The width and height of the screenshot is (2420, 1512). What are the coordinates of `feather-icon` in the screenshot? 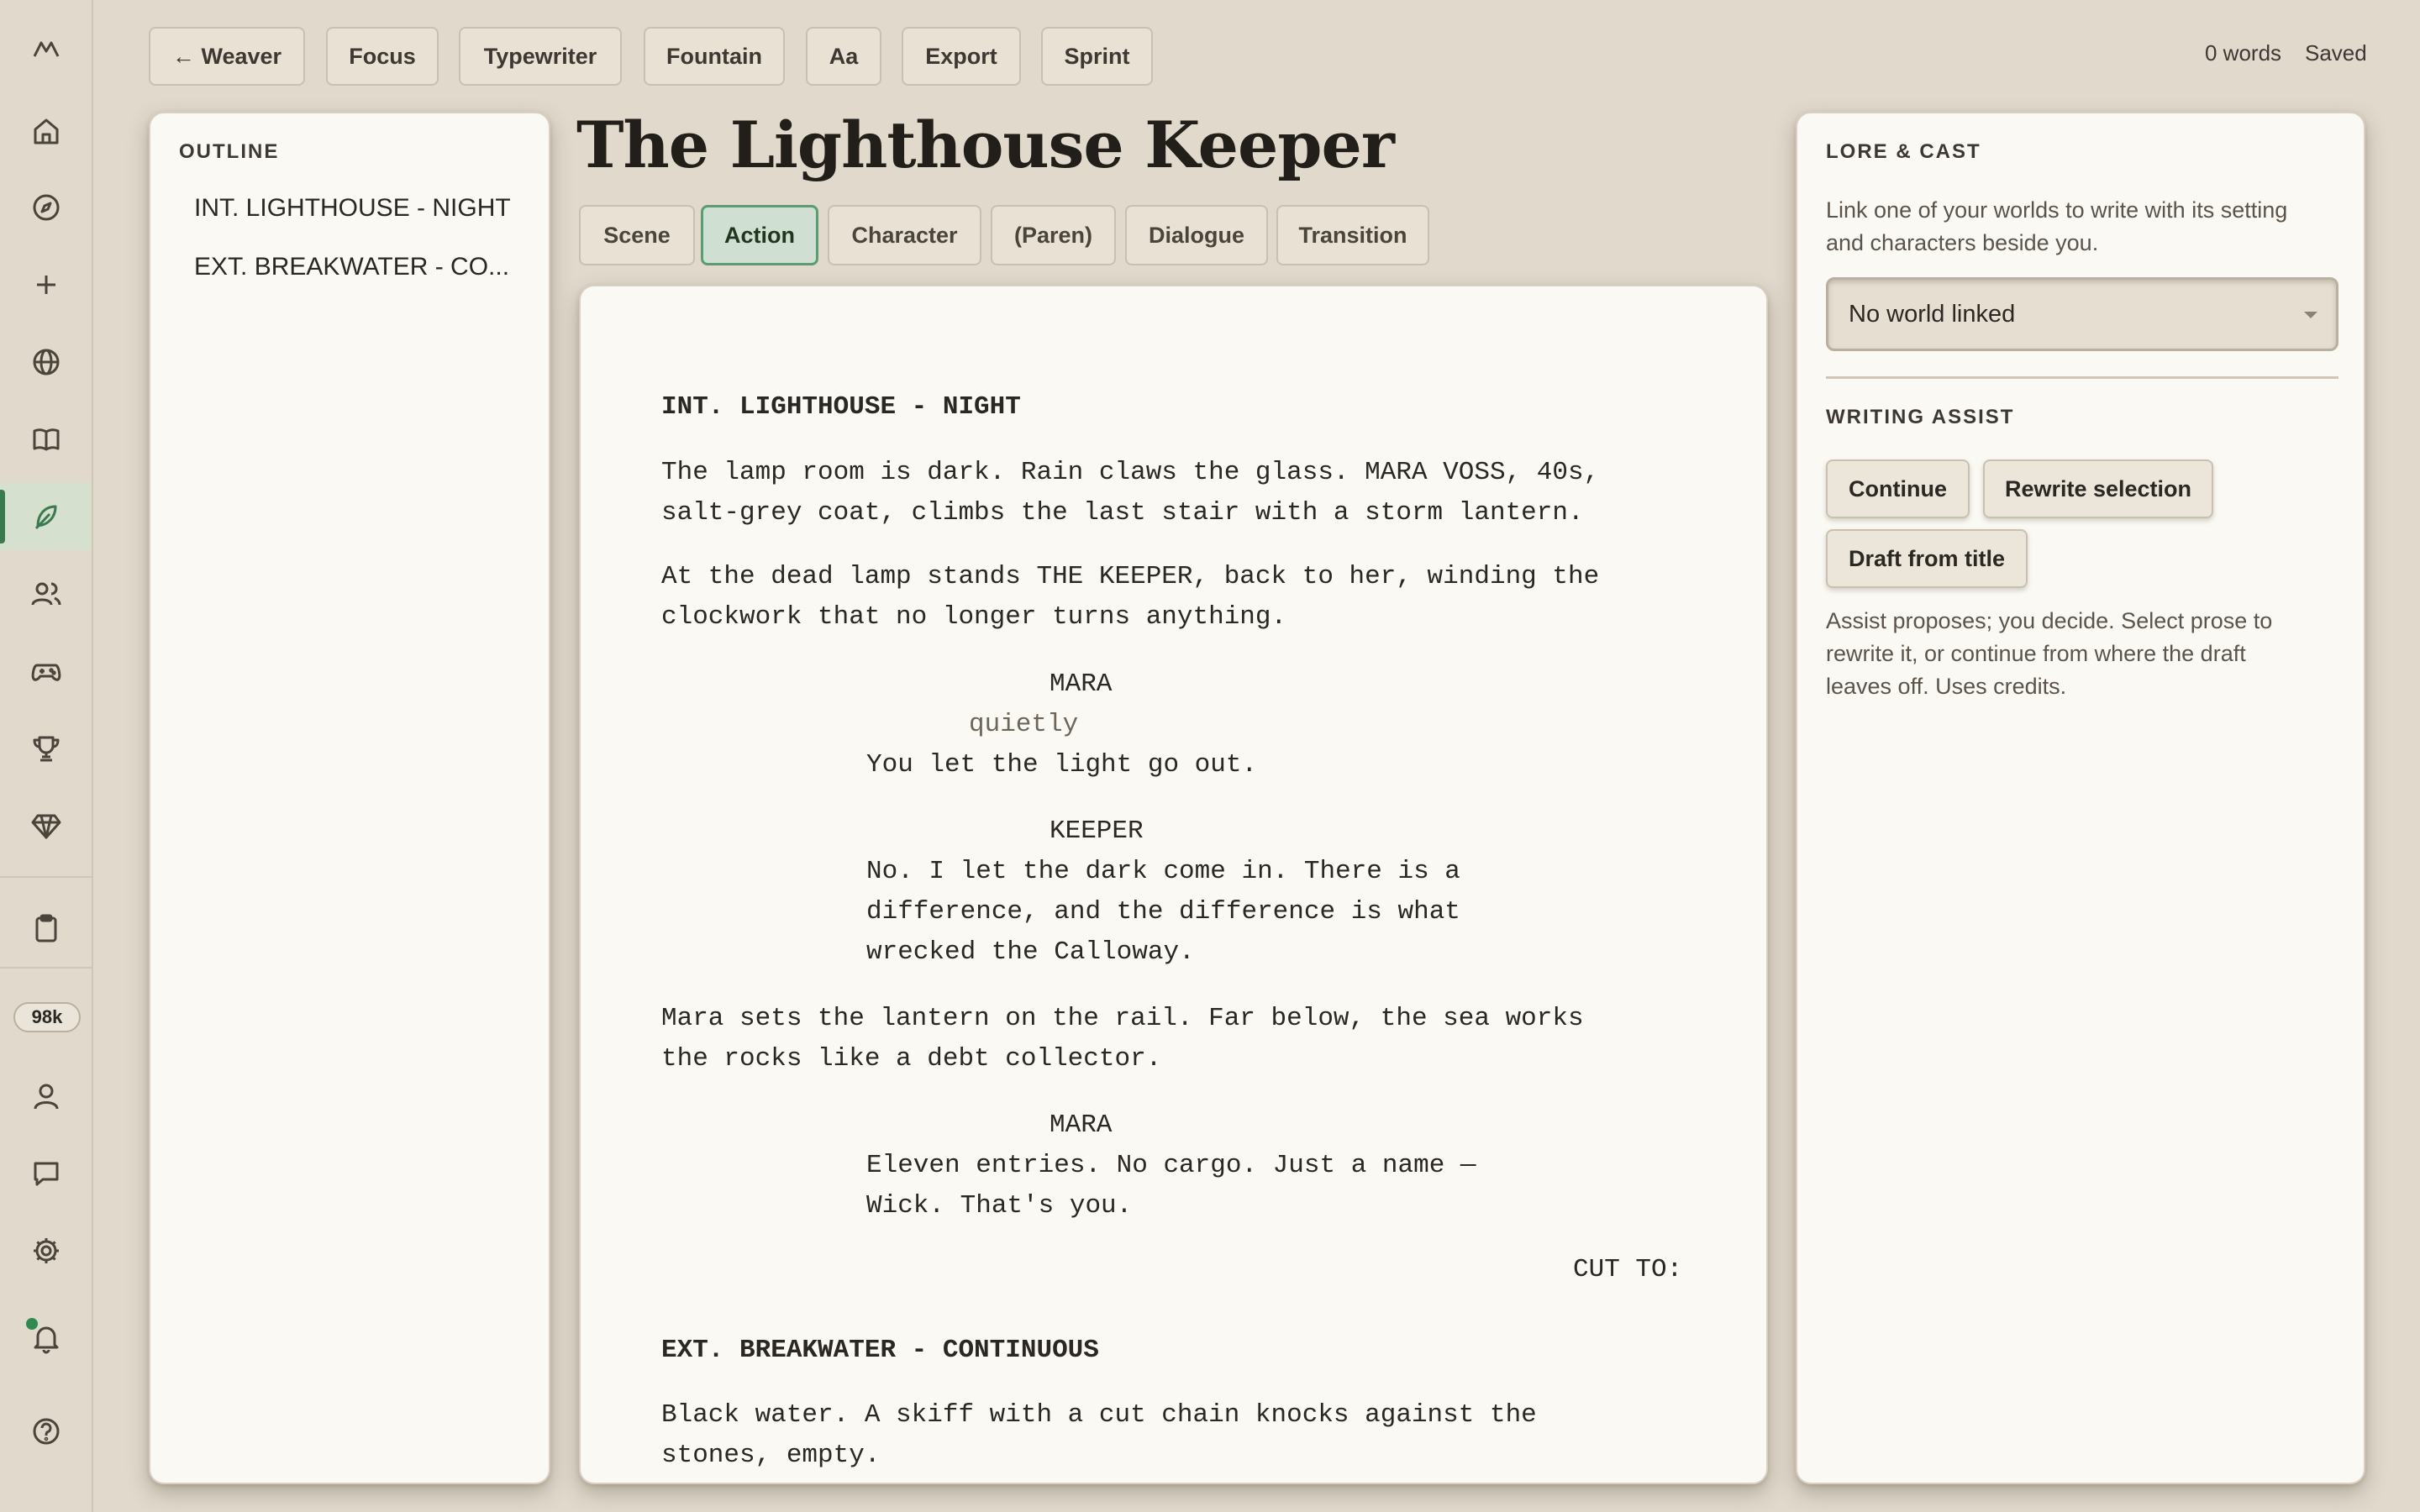 It's located at (45, 517).